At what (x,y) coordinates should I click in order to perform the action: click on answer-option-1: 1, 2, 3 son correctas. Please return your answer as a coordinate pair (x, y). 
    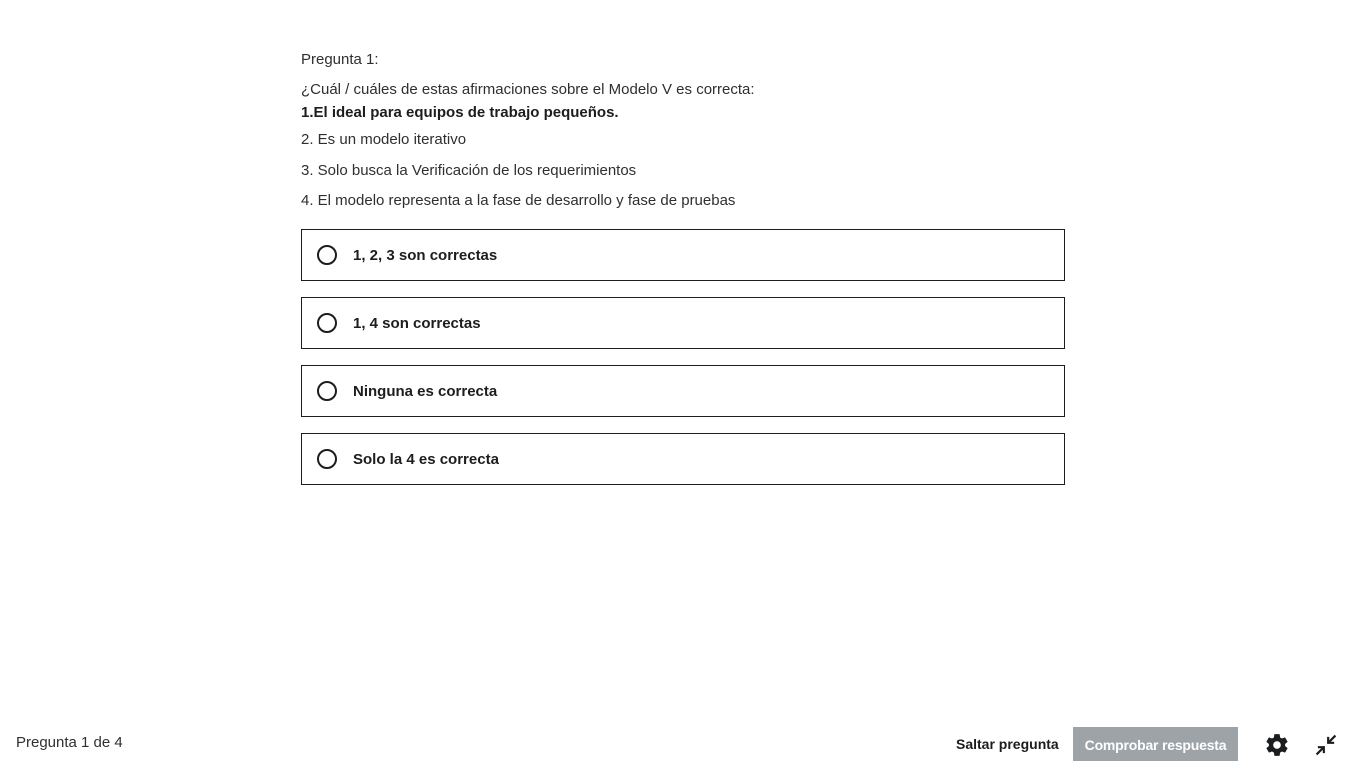
    Looking at the image, I should click on (683, 255).